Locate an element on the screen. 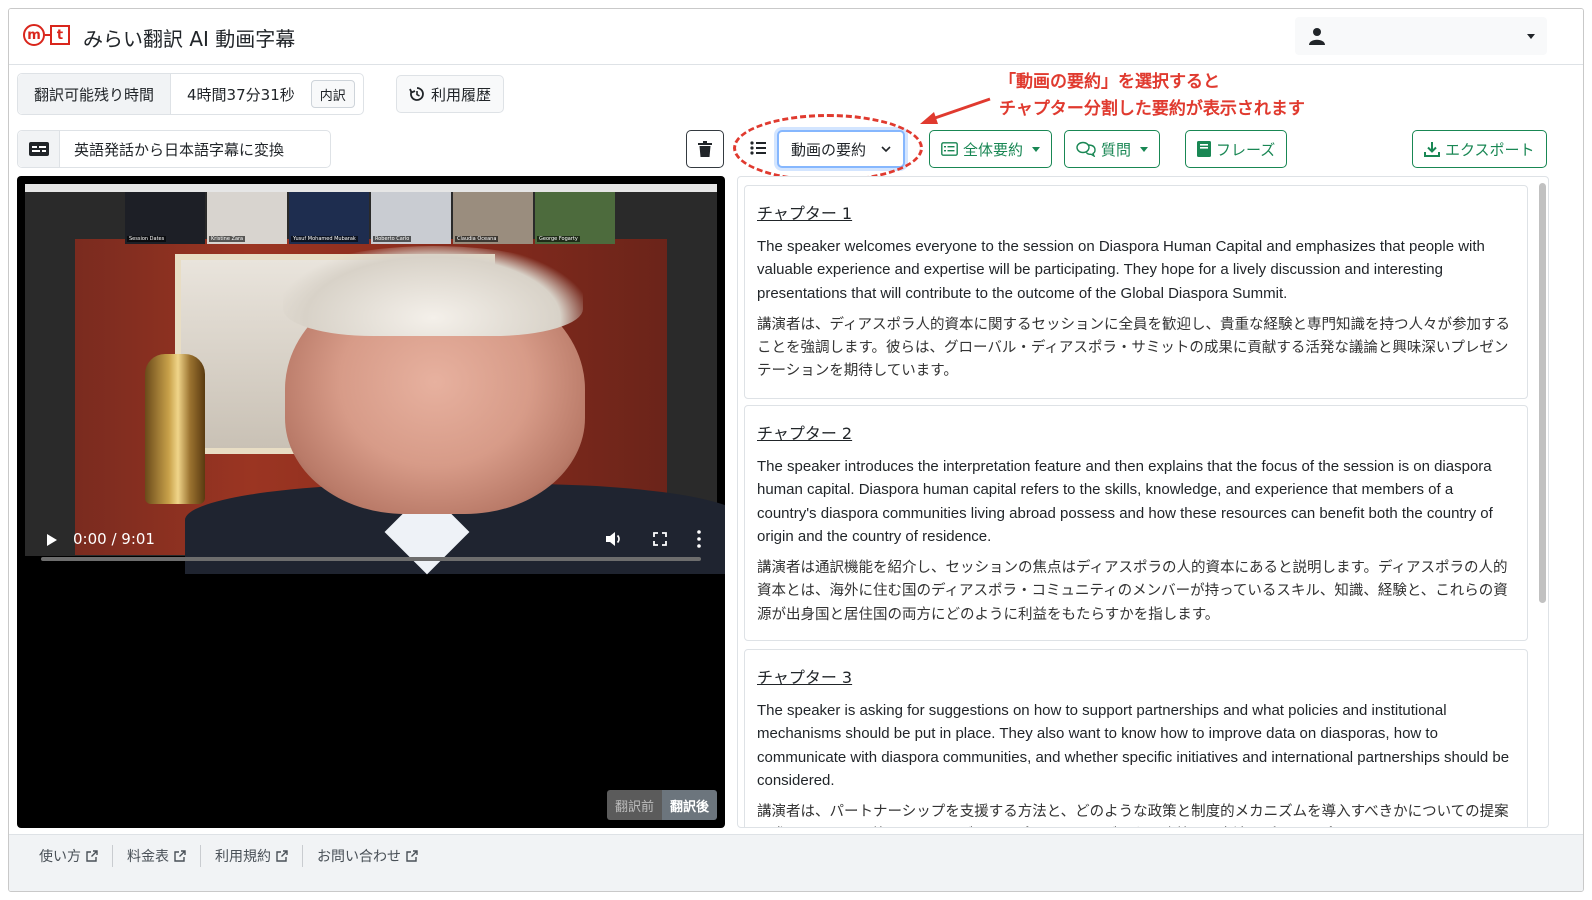 Image resolution: width=1592 pixels, height=900 pixels. full-summary-label: 全体要約 is located at coordinates (993, 149).